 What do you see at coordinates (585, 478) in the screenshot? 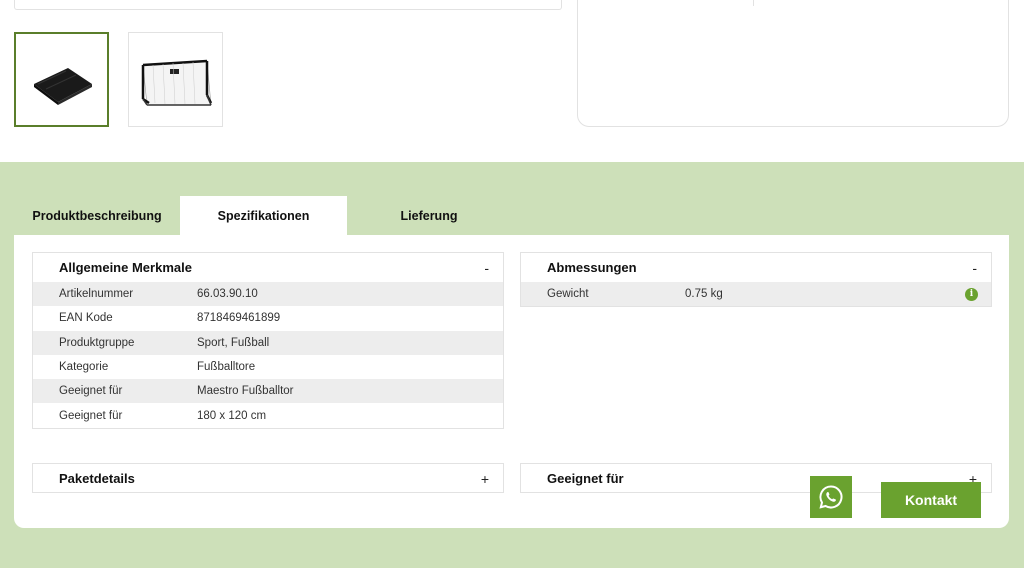
I see `section-title: Geeignet für` at bounding box center [585, 478].